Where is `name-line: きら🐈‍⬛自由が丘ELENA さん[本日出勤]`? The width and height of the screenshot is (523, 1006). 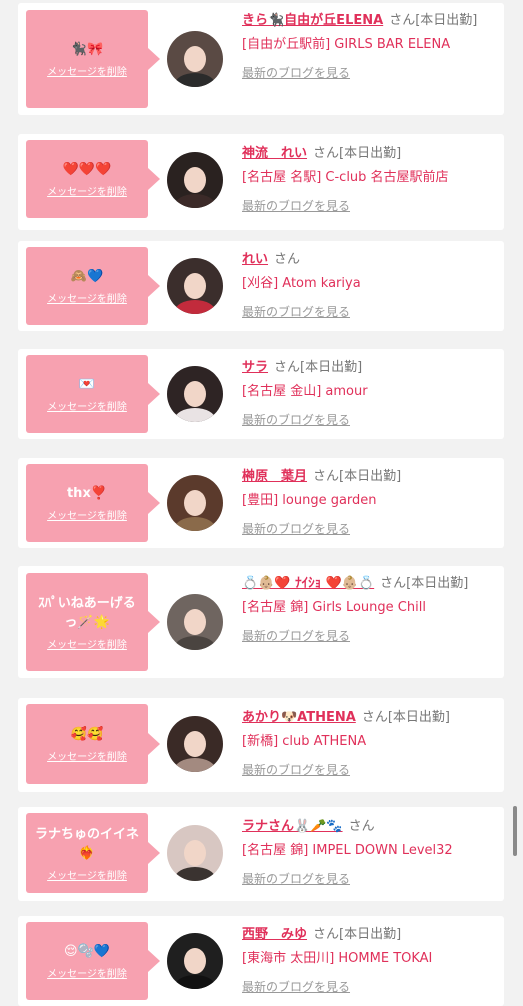
name-line: きら🐈‍⬛自由が丘ELENA さん[本日出勤] is located at coordinates (371, 21).